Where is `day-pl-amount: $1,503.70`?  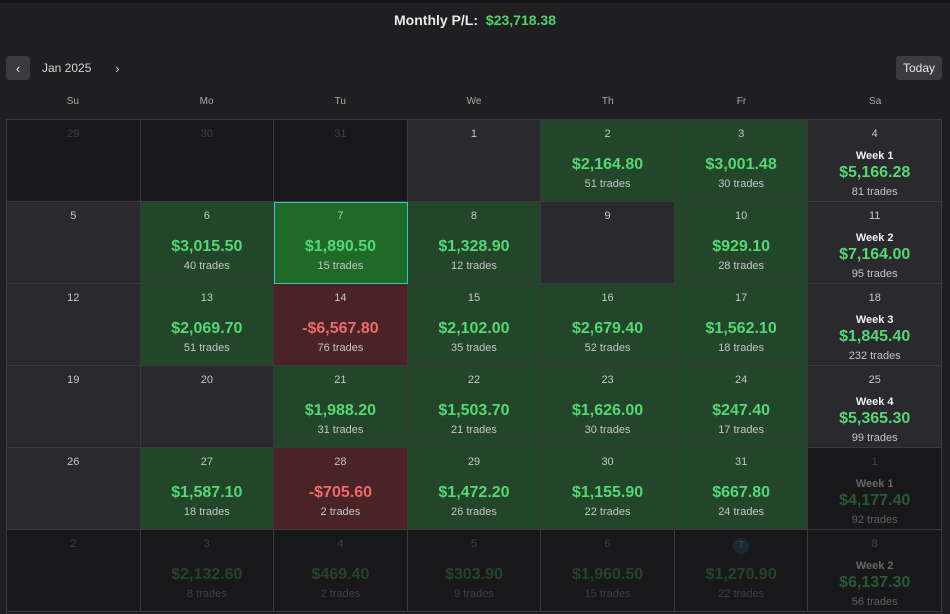
day-pl-amount: $1,503.70 is located at coordinates (474, 410).